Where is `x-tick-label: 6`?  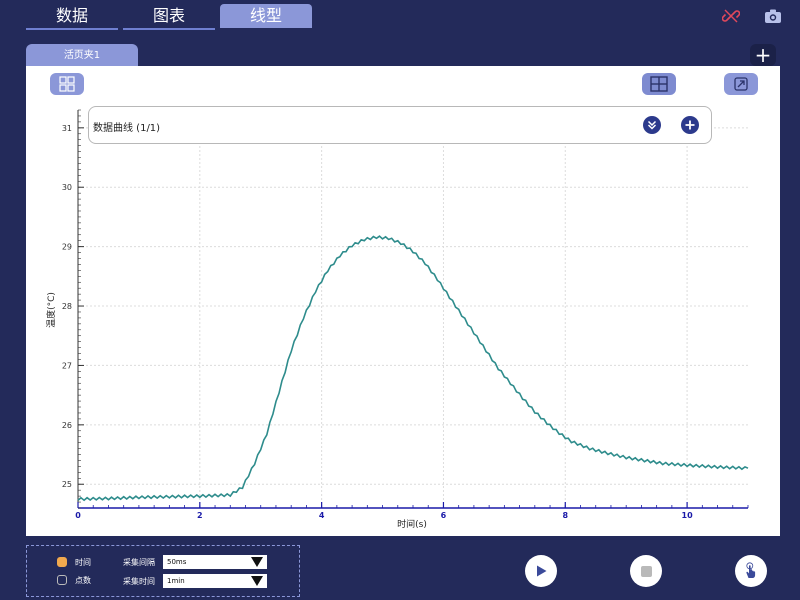
x-tick-label: 6 is located at coordinates (444, 515).